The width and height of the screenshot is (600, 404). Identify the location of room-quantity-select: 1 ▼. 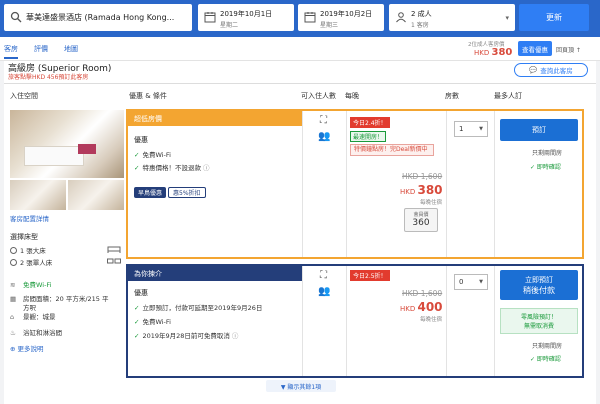
(471, 129).